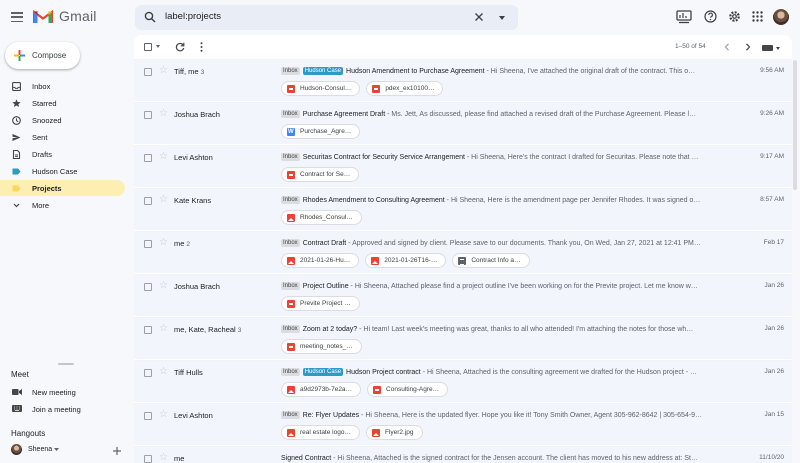  Describe the element at coordinates (399, 432) in the screenshot. I see `attachment-name: Flyer2.jpg` at that location.